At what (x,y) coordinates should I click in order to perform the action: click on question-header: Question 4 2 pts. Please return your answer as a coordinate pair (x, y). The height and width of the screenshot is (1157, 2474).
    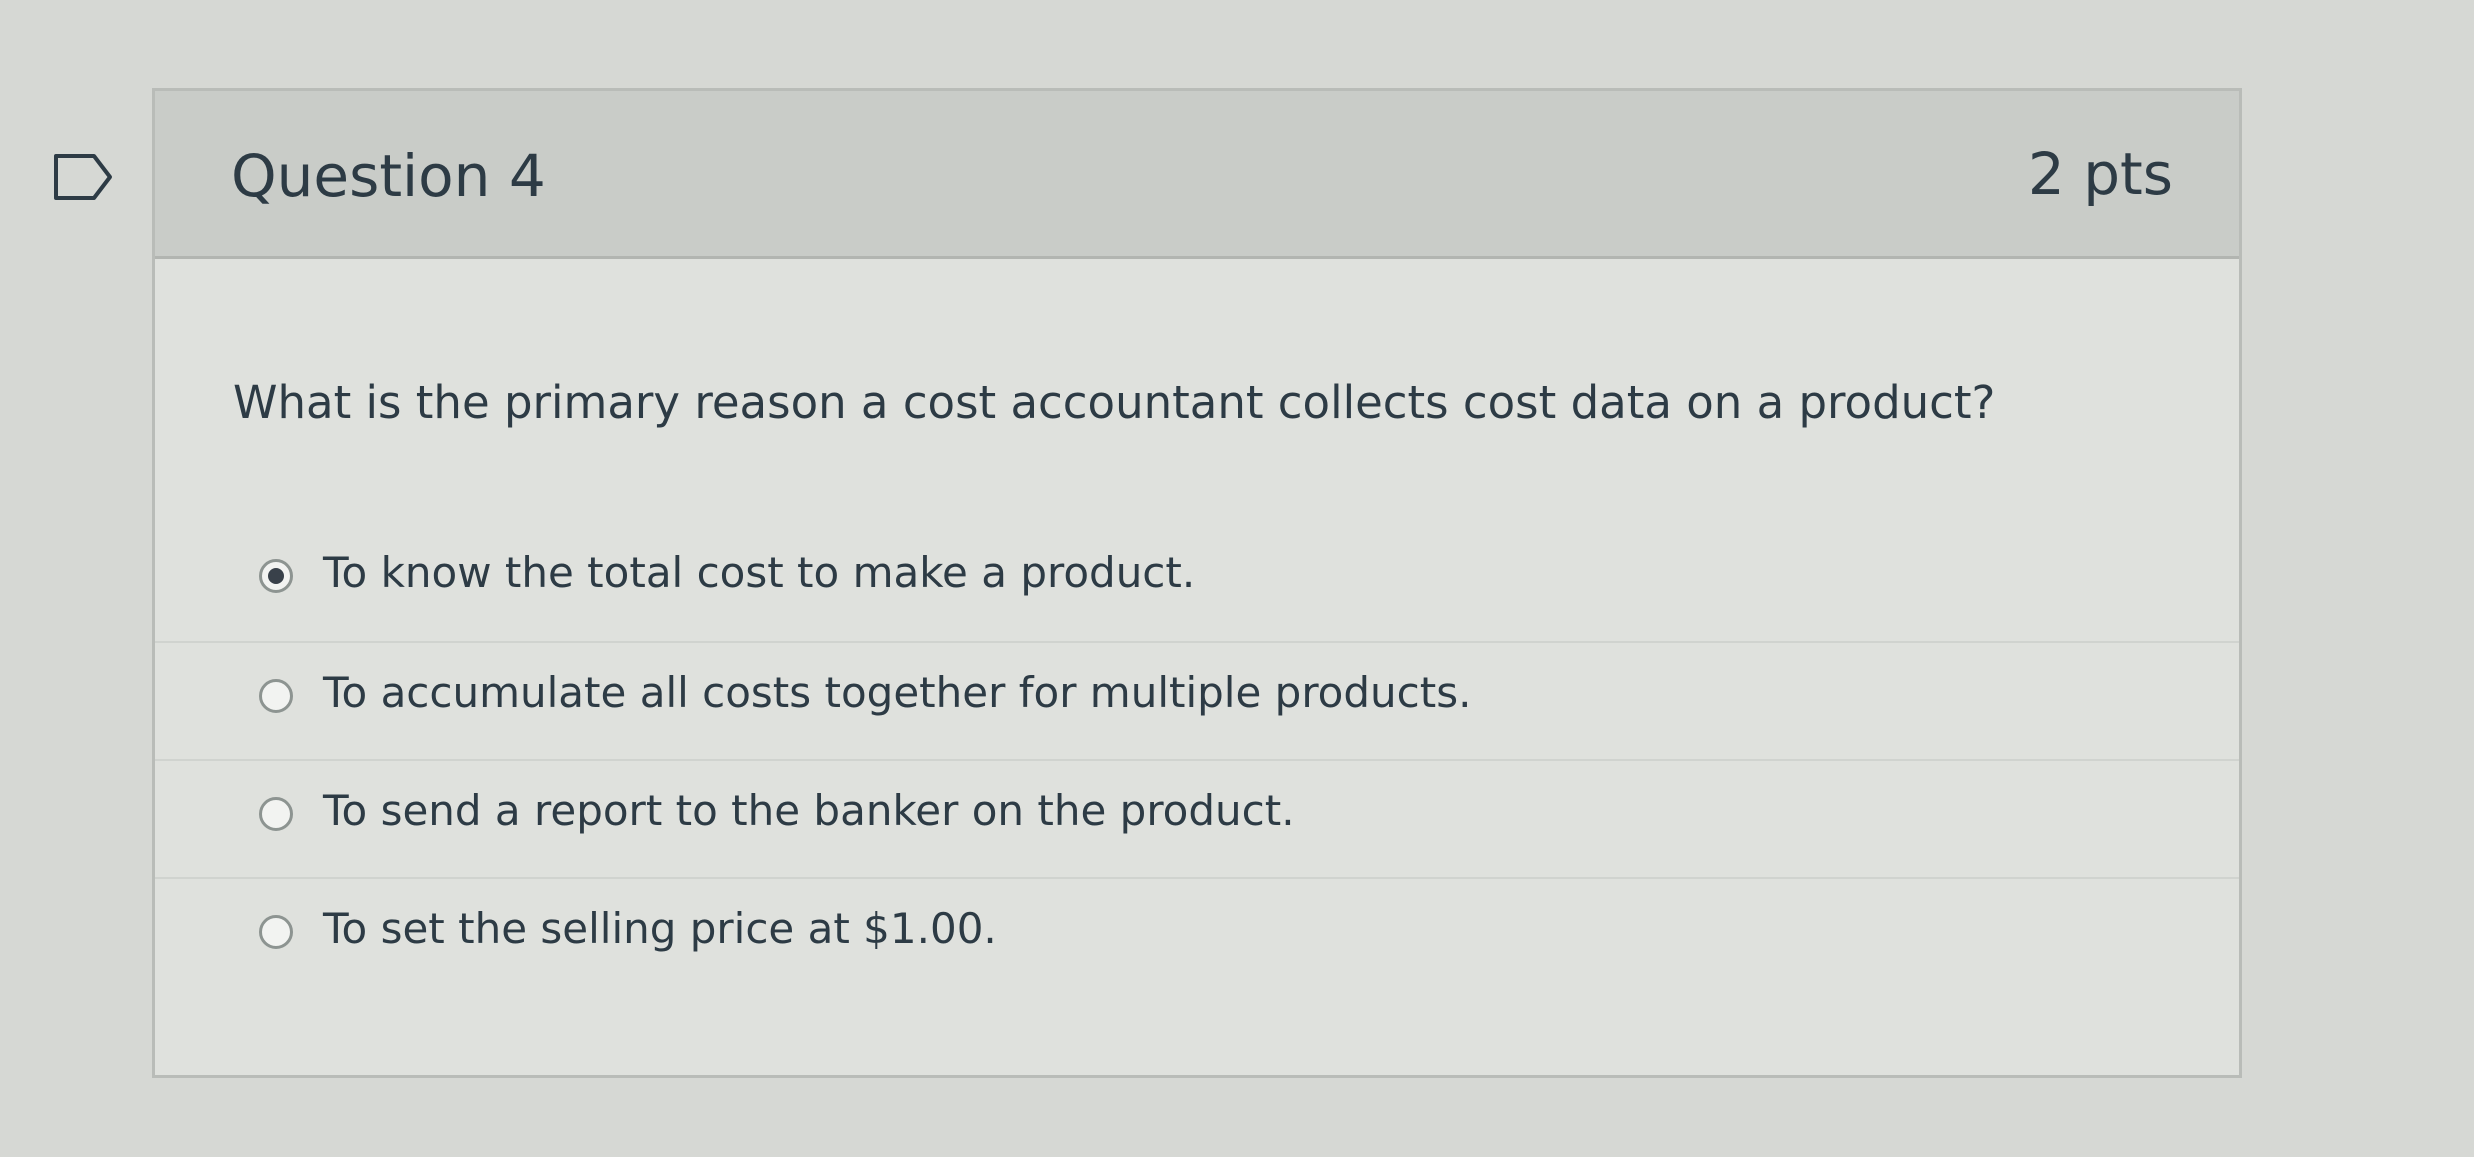
    Looking at the image, I should click on (1197, 175).